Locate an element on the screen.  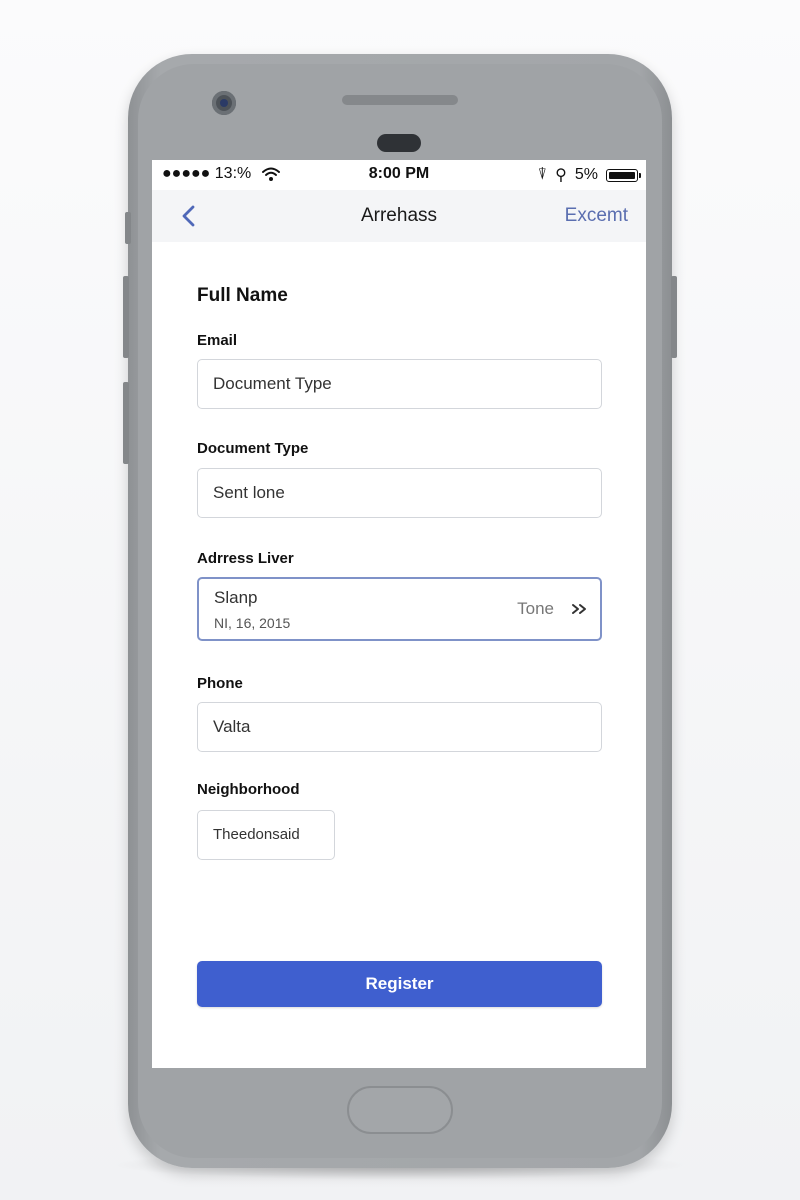
mute-switch is located at coordinates (128, 228).